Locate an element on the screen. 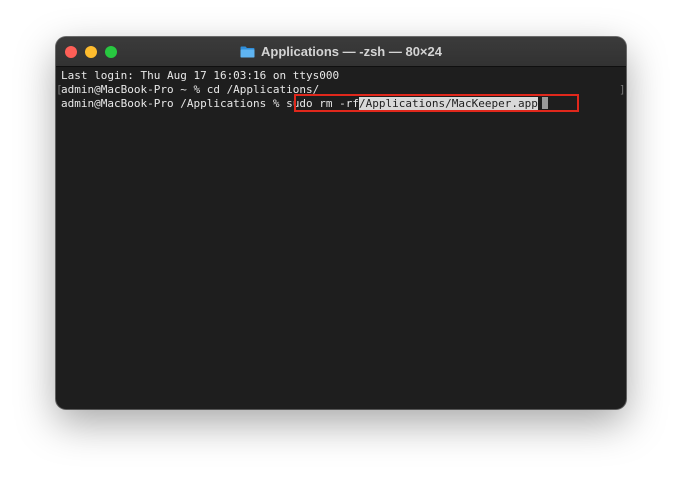 The height and width of the screenshot is (483, 682). line-marker-right: ] is located at coordinates (622, 89).